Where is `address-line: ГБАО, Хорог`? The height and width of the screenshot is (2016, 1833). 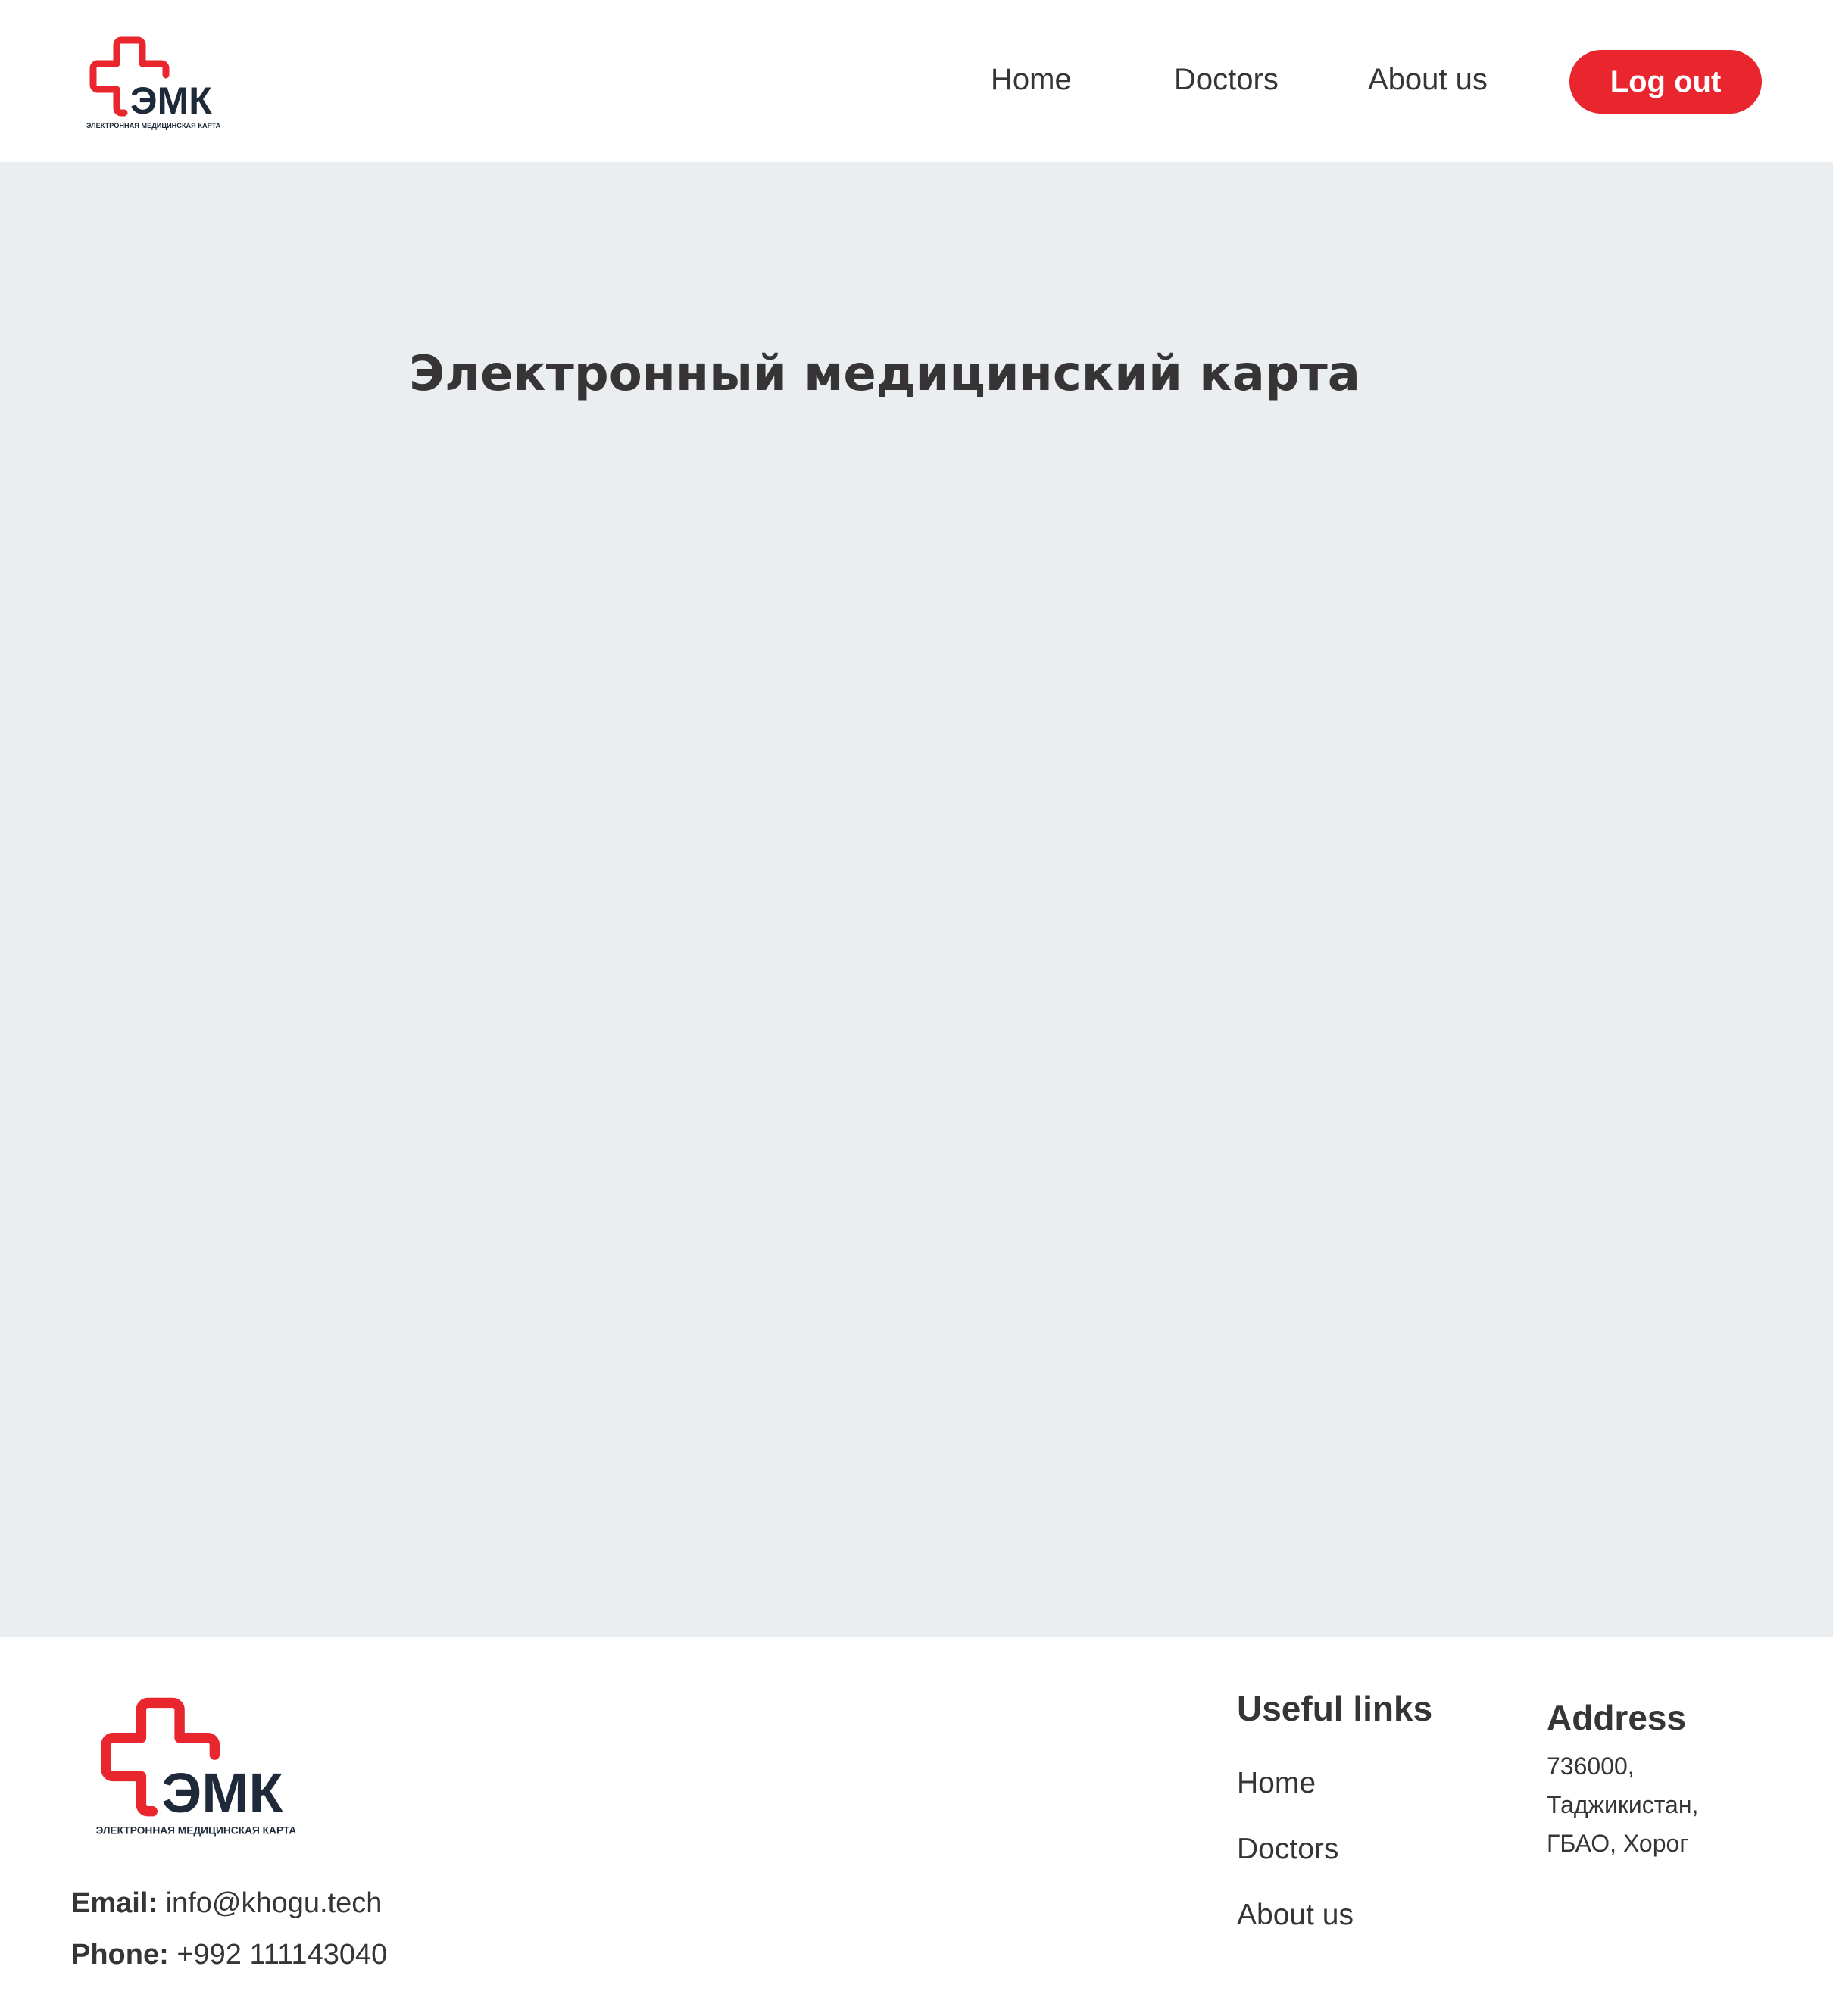
address-line: ГБАО, Хорог is located at coordinates (1617, 1843).